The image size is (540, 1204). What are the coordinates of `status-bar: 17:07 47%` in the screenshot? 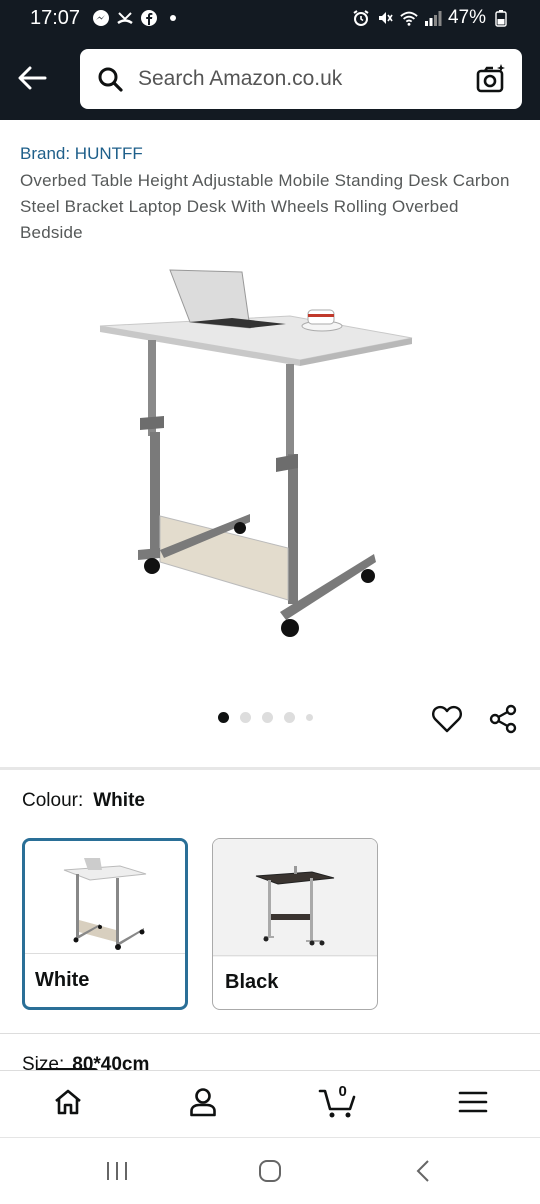 It's located at (270, 18).